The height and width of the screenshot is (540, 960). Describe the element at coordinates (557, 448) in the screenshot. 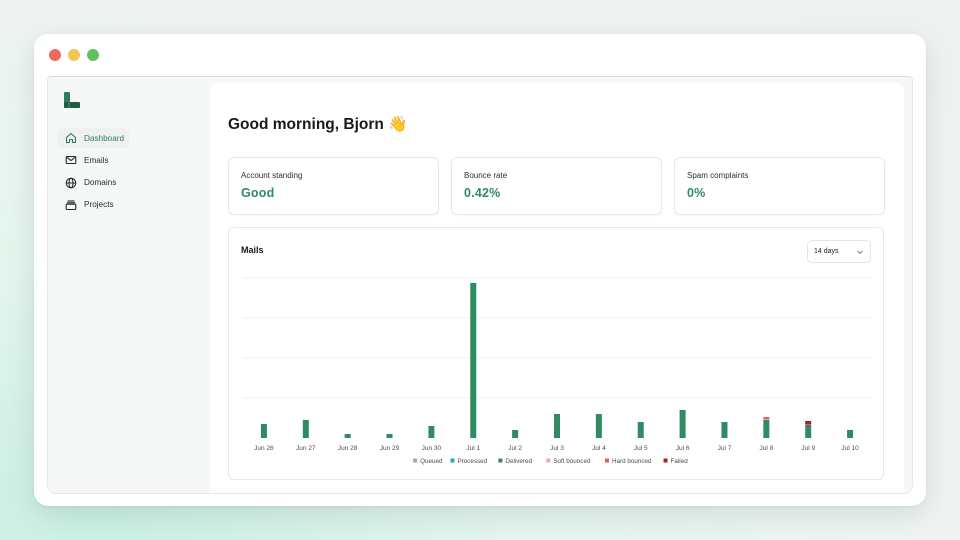

I see `x-tick-label: Jul 3` at that location.